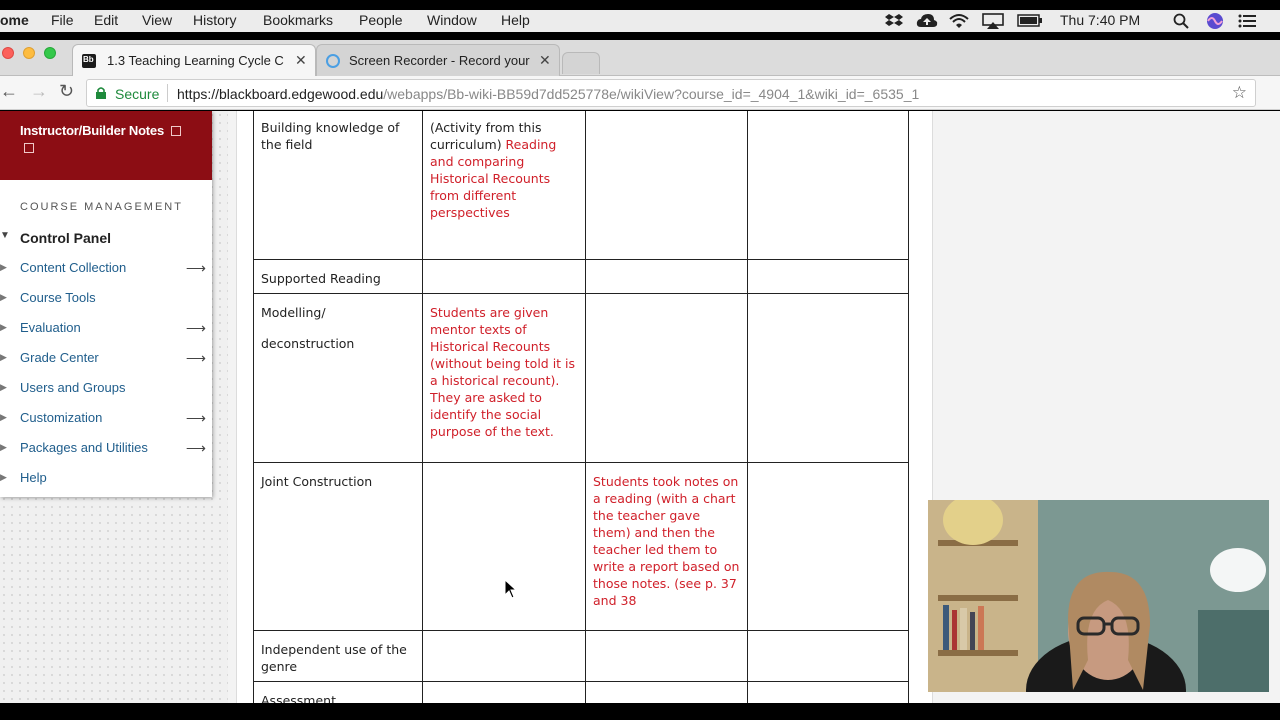 This screenshot has height=720, width=1280. I want to click on bookmark-star-icon: ☆, so click(1239, 93).